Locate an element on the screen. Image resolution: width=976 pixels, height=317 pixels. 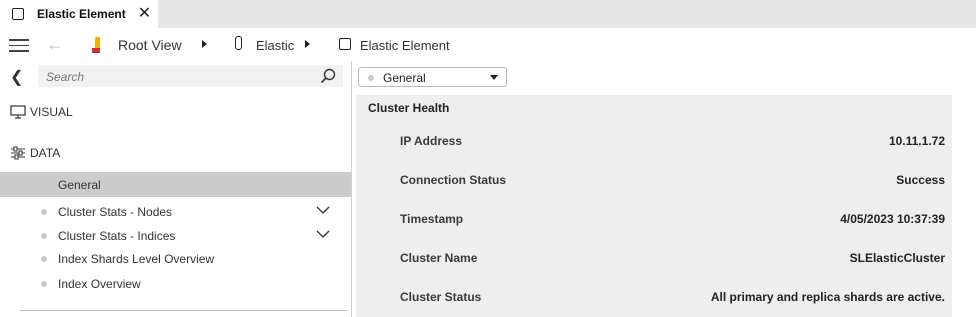
divider is located at coordinates (183, 310).